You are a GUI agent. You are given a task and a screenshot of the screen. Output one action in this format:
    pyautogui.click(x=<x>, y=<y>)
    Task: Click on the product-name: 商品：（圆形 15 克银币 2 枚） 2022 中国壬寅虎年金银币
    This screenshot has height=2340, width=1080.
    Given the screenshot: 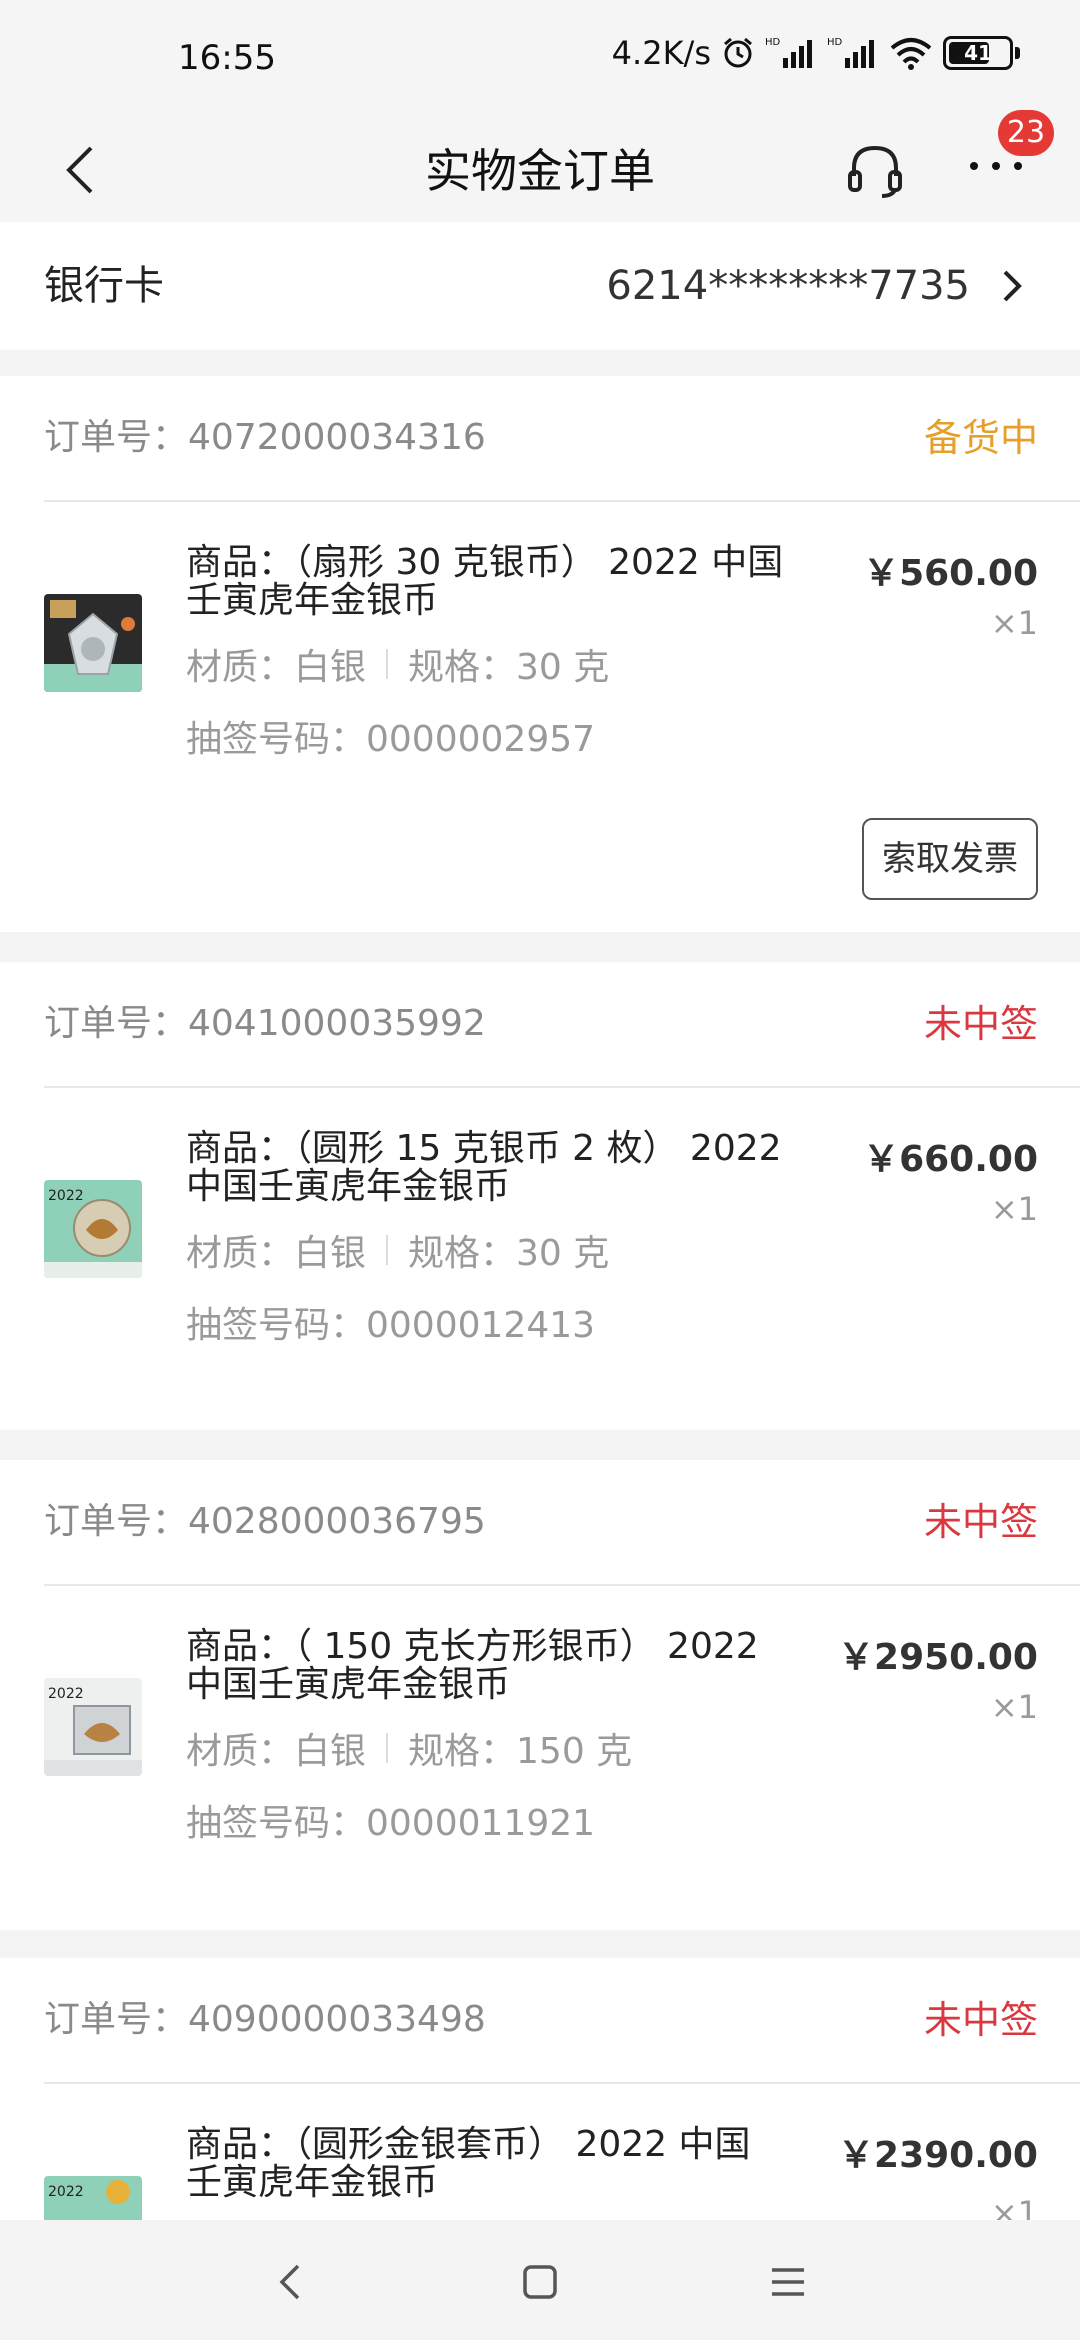 What is the action you would take?
    pyautogui.click(x=484, y=1167)
    